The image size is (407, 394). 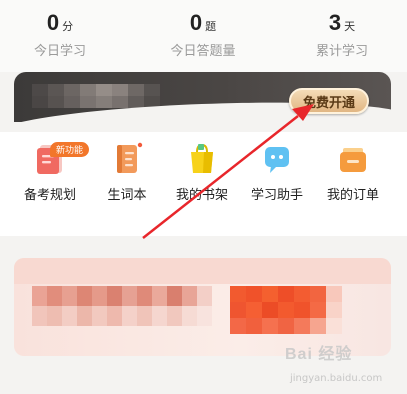 I want to click on baidu-watermark-logo: Bai 经验, so click(x=319, y=354).